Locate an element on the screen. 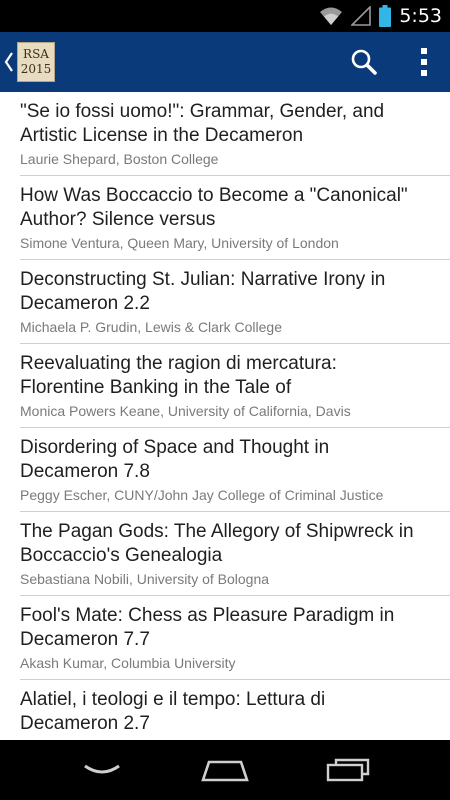 Image resolution: width=450 pixels, height=800 pixels. app-home-button: RSA 2015 is located at coordinates (27, 62).